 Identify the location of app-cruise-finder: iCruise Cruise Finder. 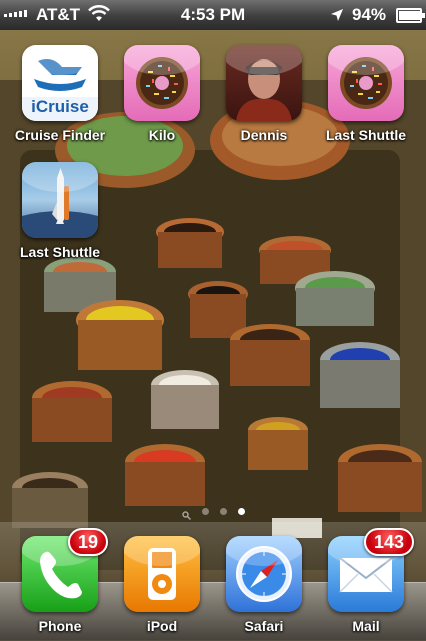
(60, 94).